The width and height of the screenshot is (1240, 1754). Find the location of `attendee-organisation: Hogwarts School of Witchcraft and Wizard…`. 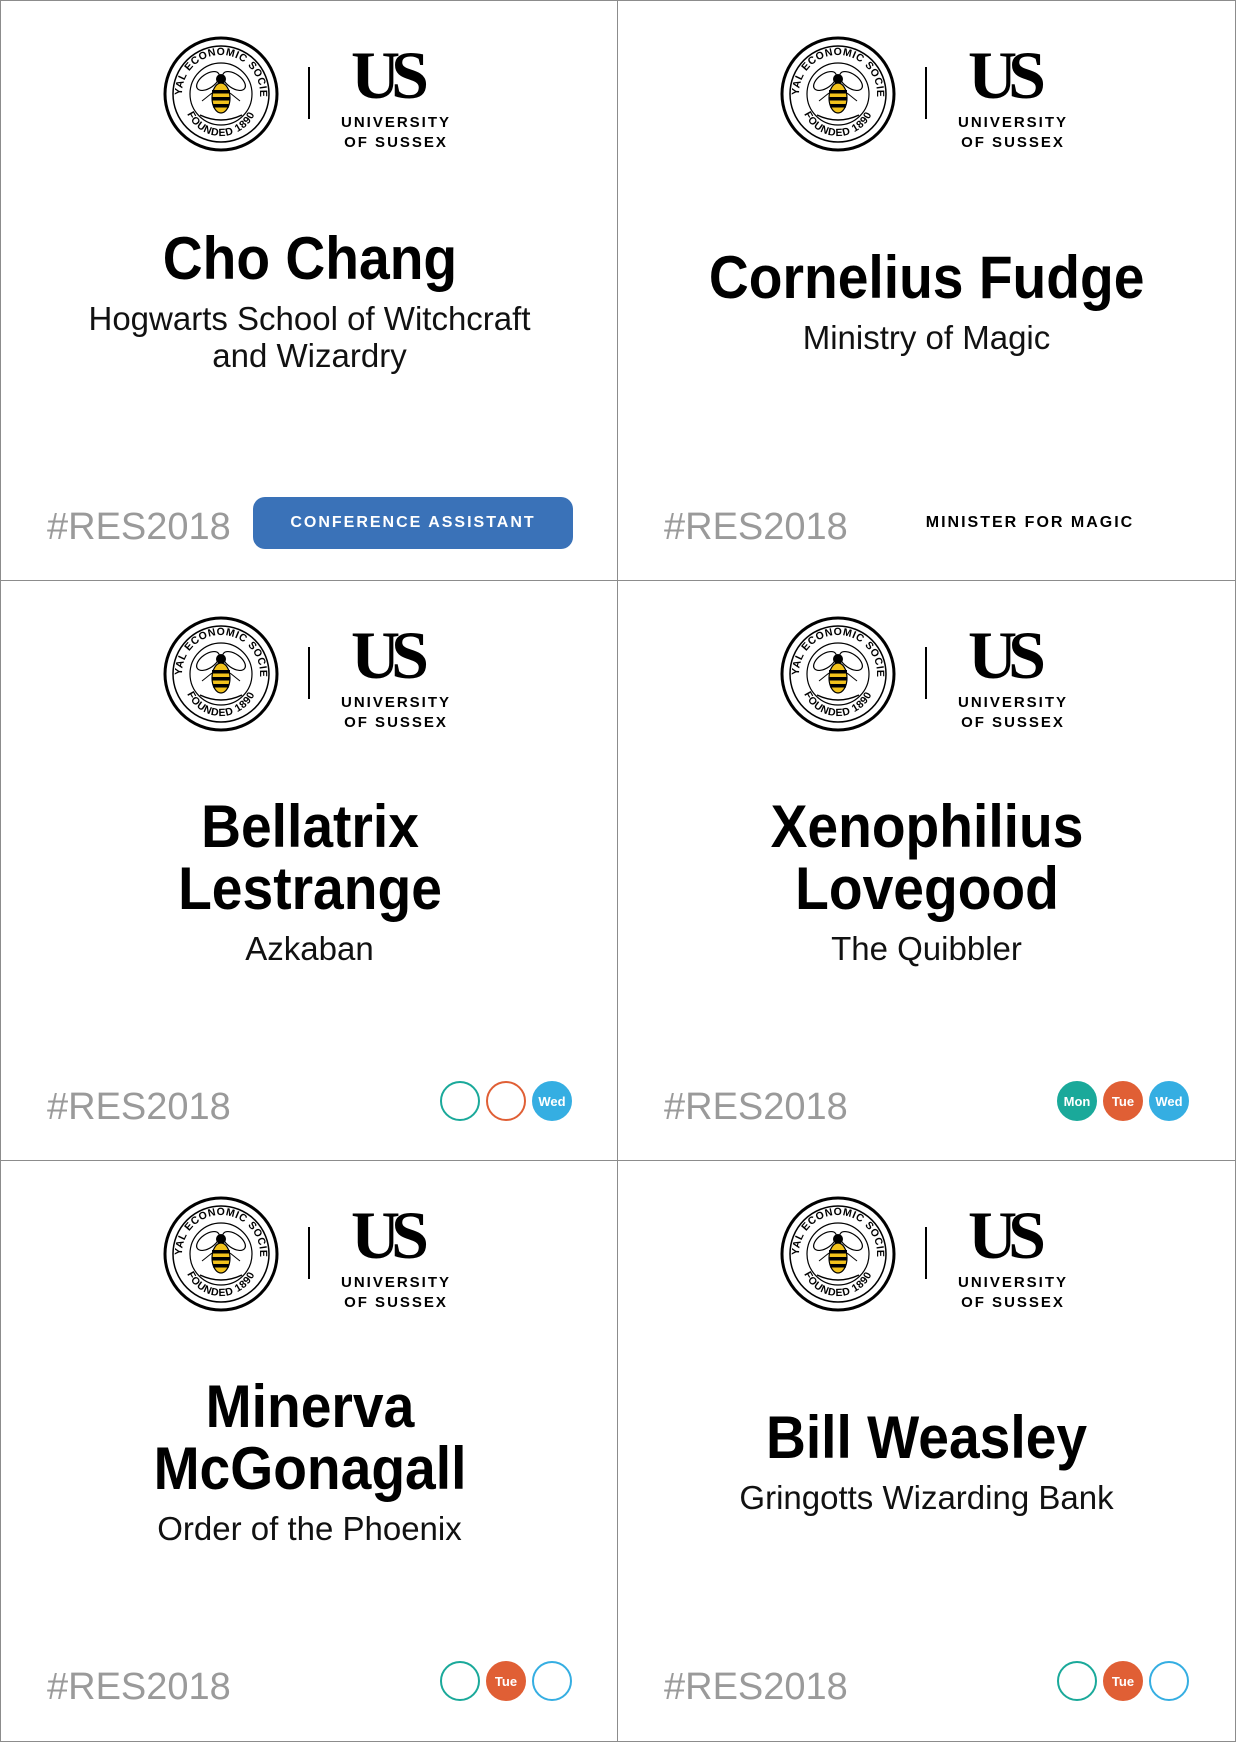

attendee-organisation: Hogwarts School of Witchcraft and Wizard… is located at coordinates (309, 337).